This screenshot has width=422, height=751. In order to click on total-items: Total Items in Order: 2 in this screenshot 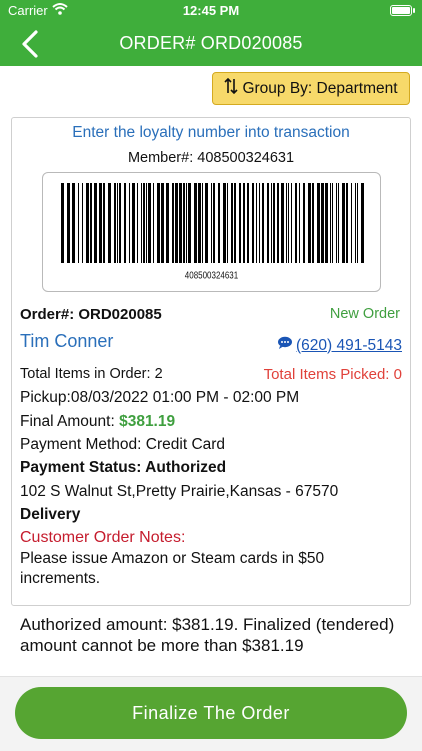, I will do `click(91, 374)`.